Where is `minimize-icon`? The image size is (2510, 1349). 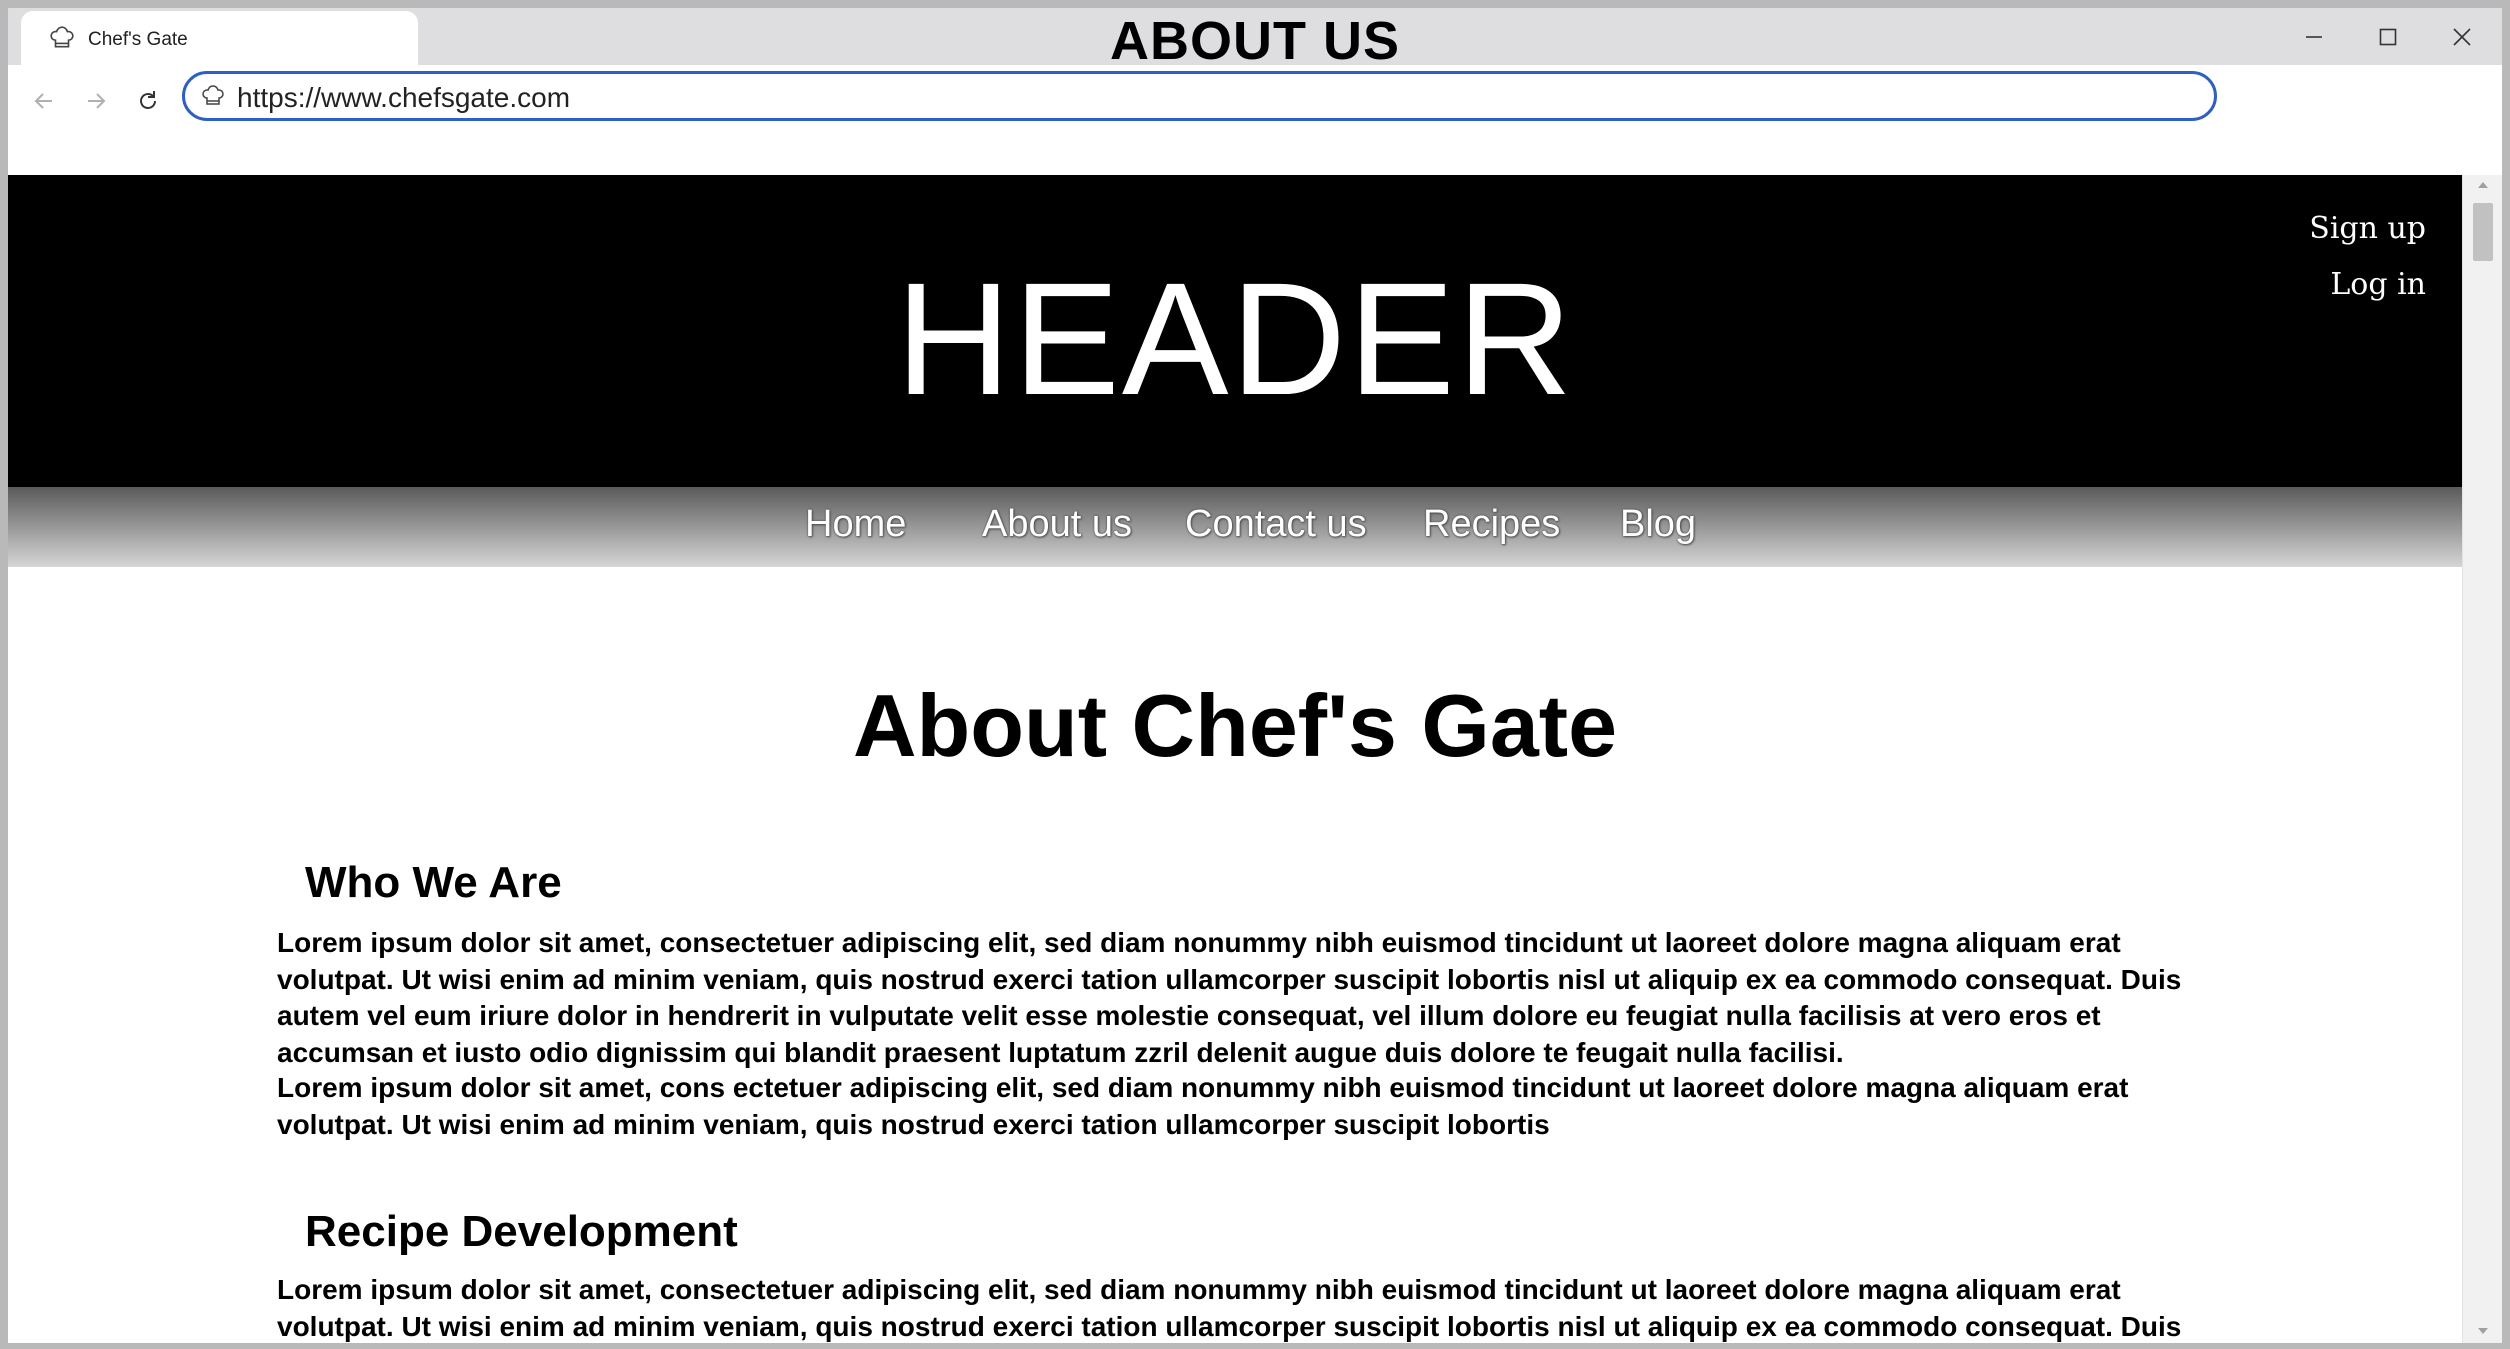
minimize-icon is located at coordinates (2314, 37).